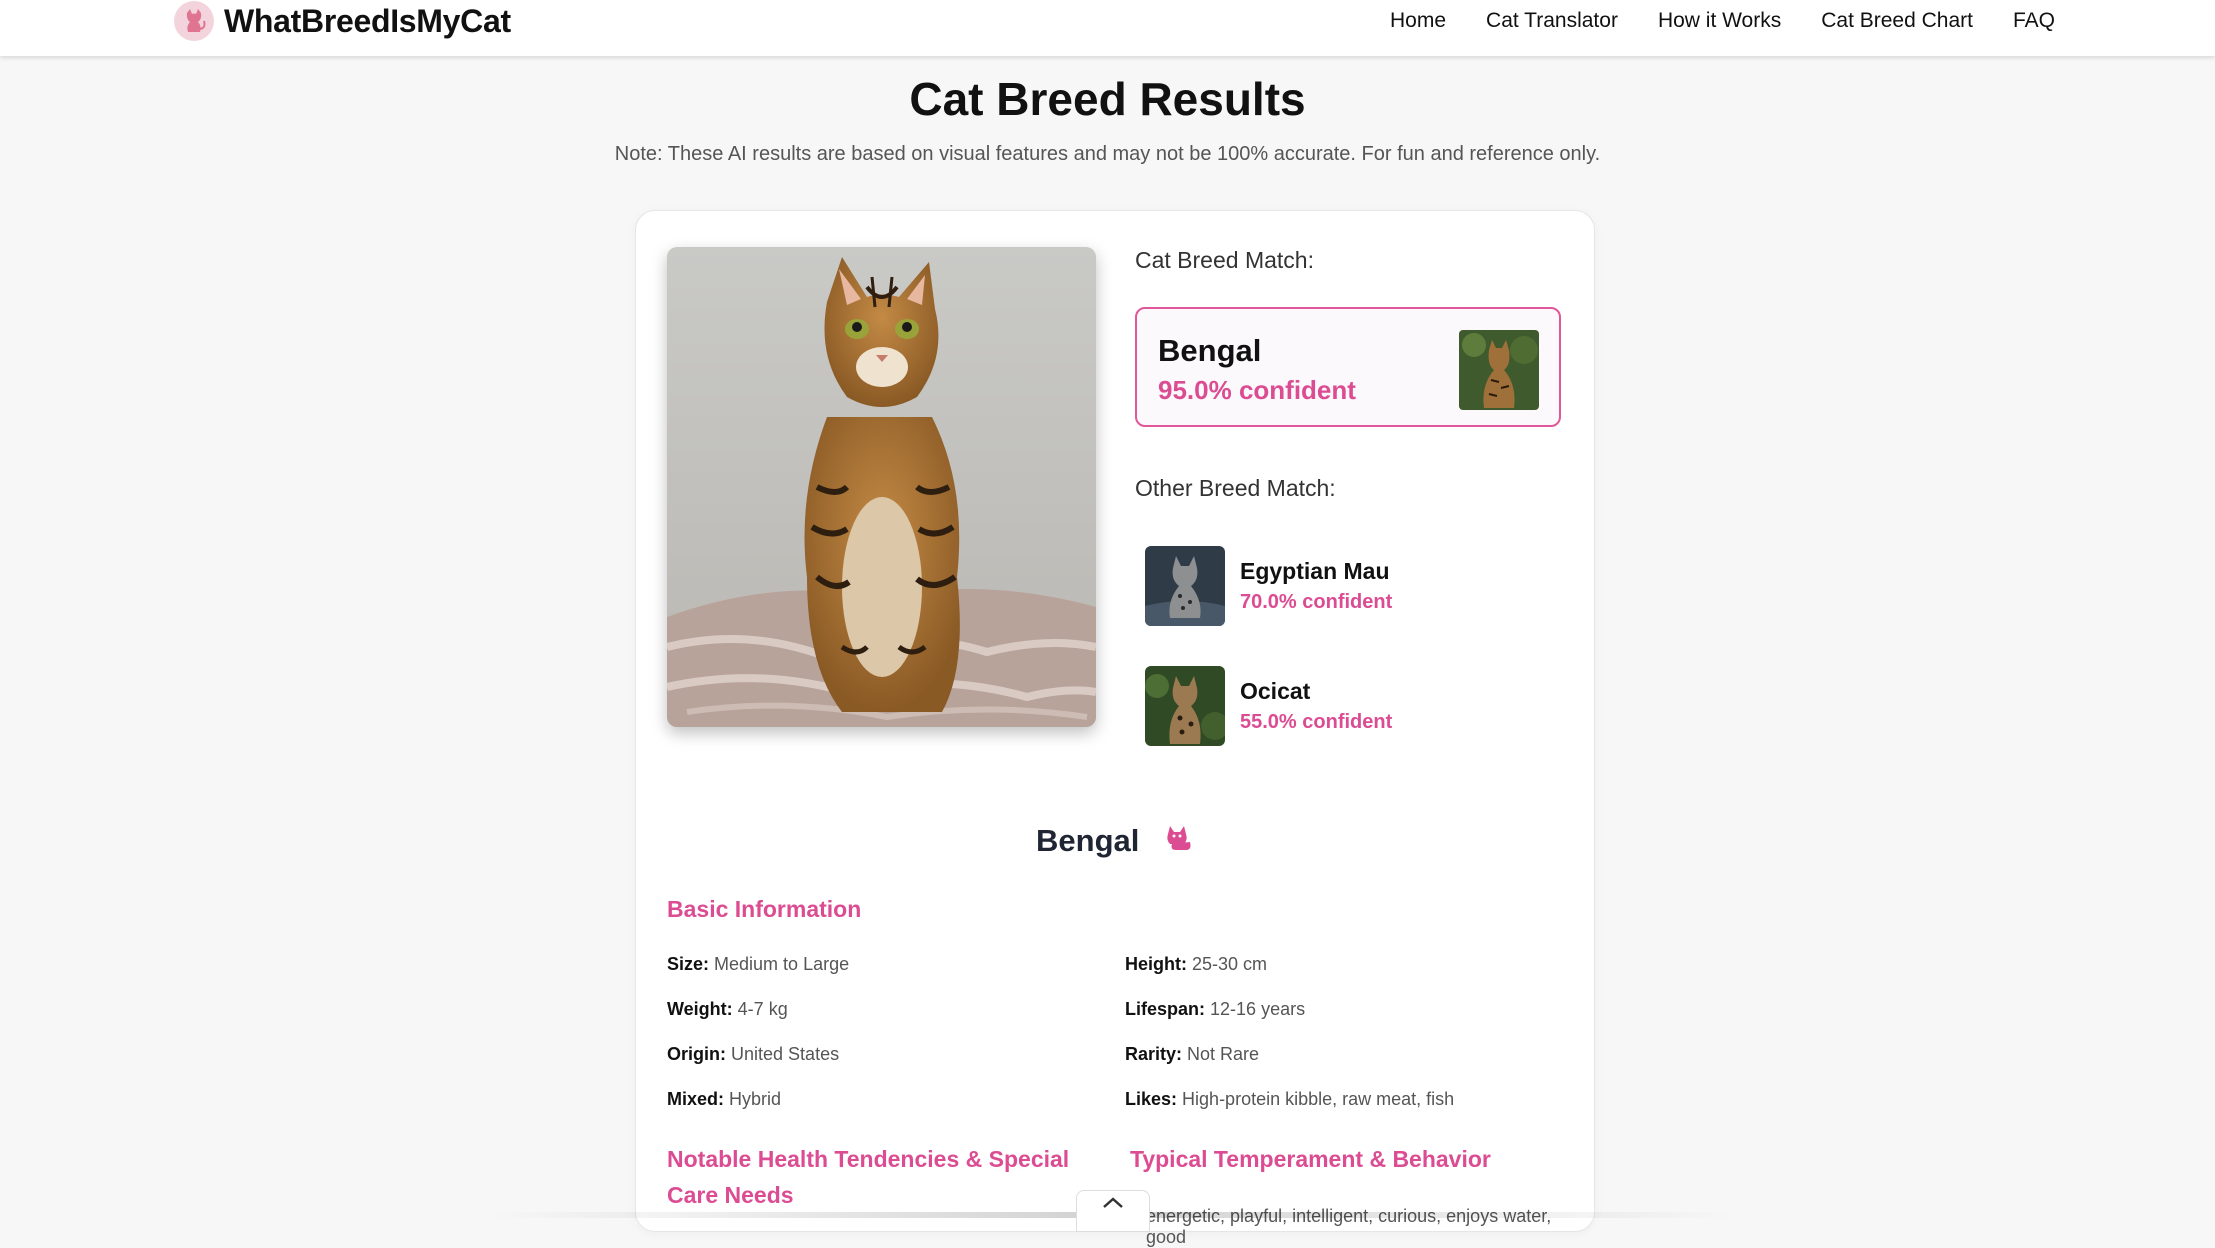  What do you see at coordinates (1185, 586) in the screenshot?
I see `egyptian-mau-thumbnail` at bounding box center [1185, 586].